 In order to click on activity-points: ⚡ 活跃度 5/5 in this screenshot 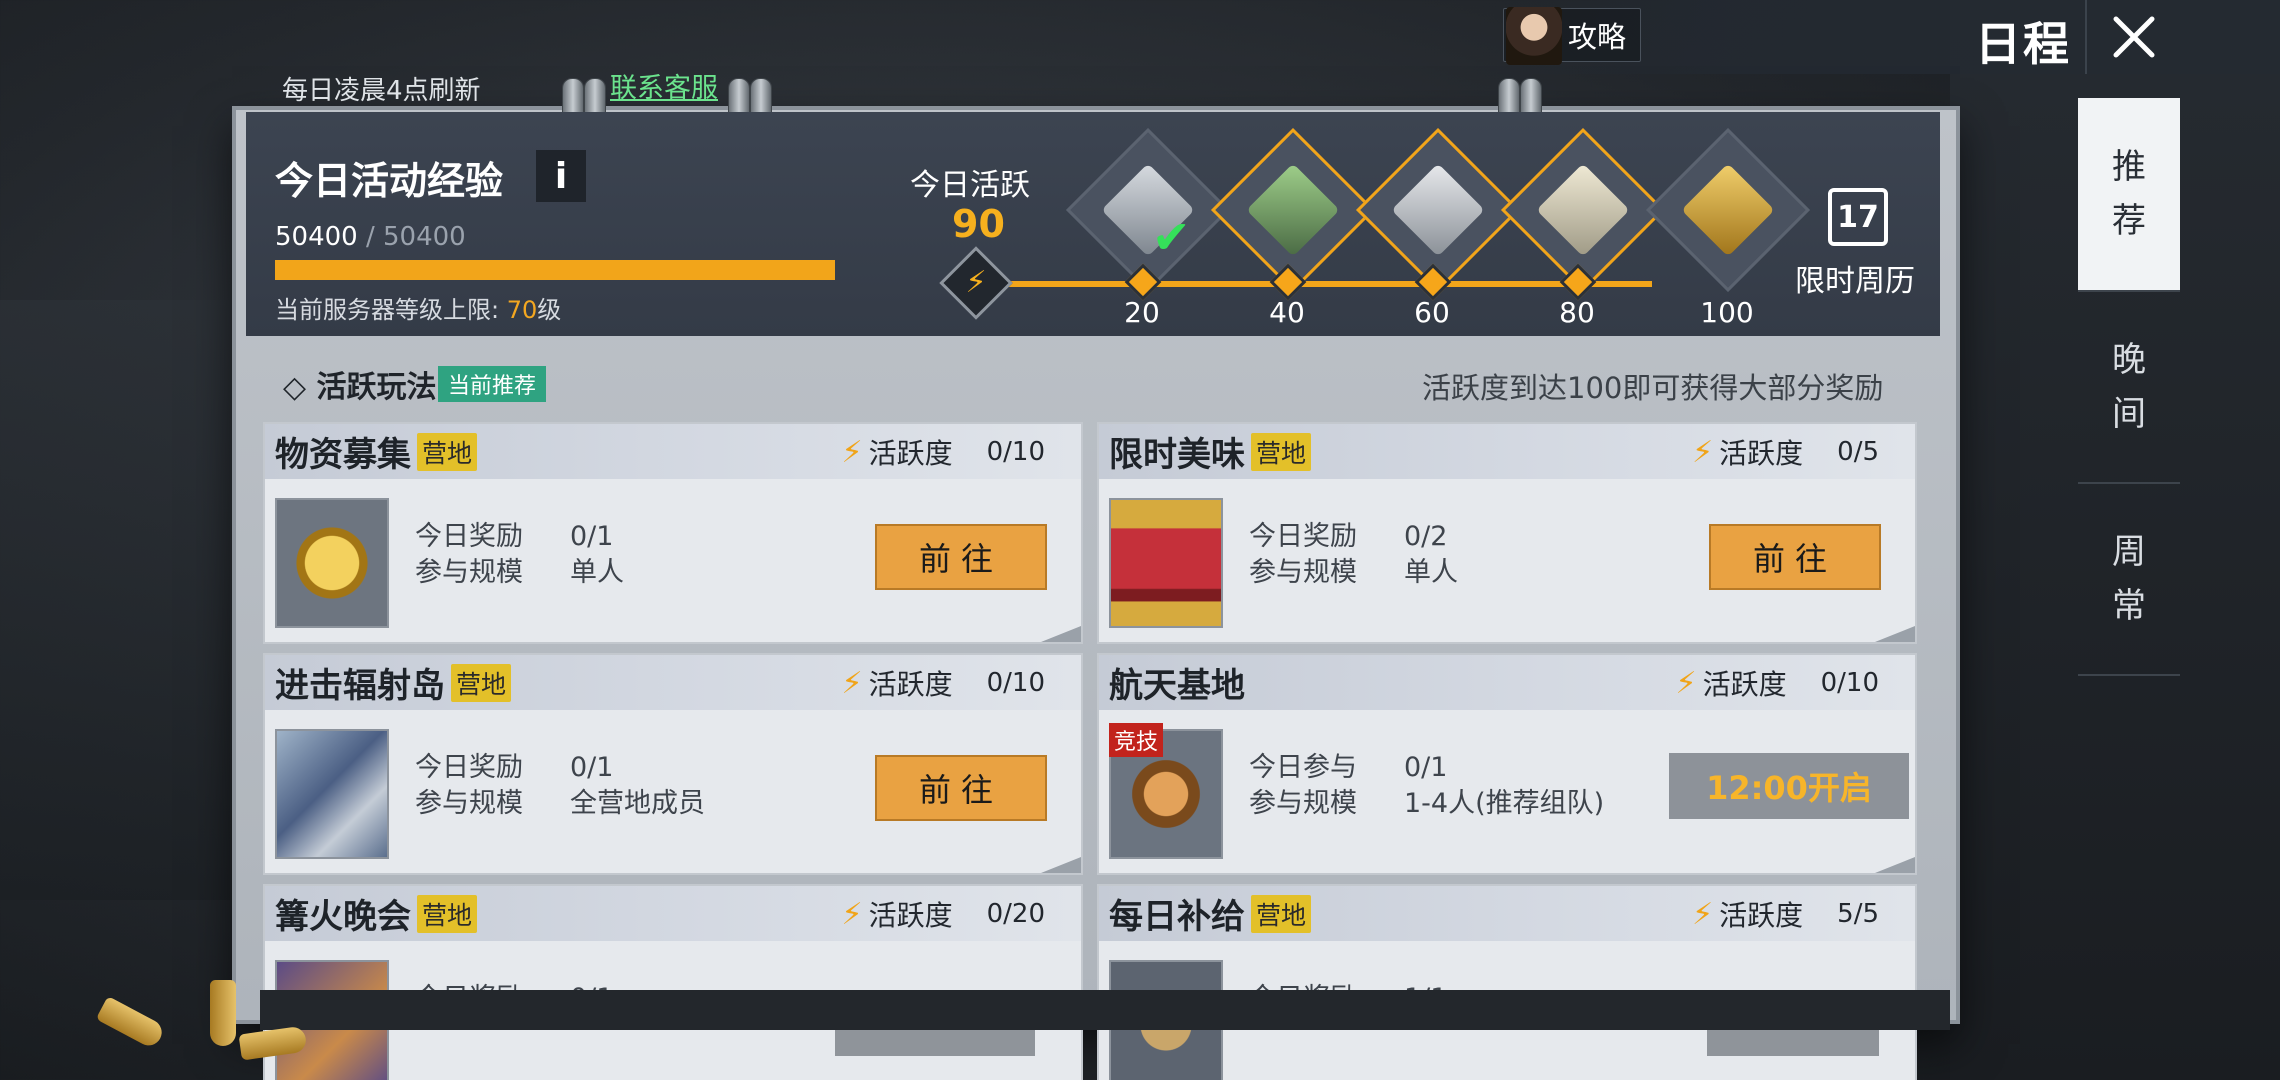, I will do `click(1785, 914)`.